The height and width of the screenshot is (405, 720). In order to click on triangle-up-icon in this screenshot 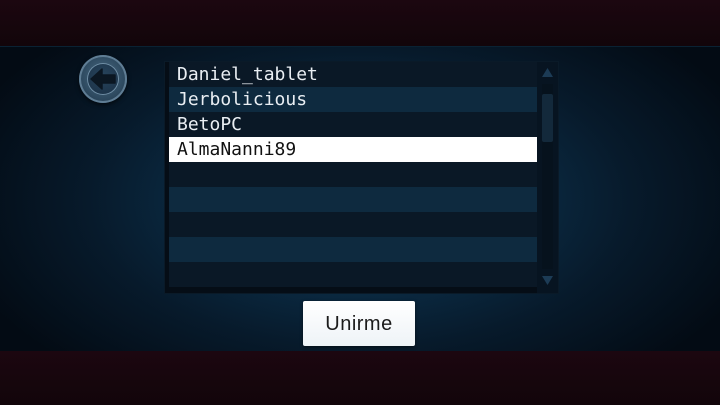, I will do `click(547, 72)`.